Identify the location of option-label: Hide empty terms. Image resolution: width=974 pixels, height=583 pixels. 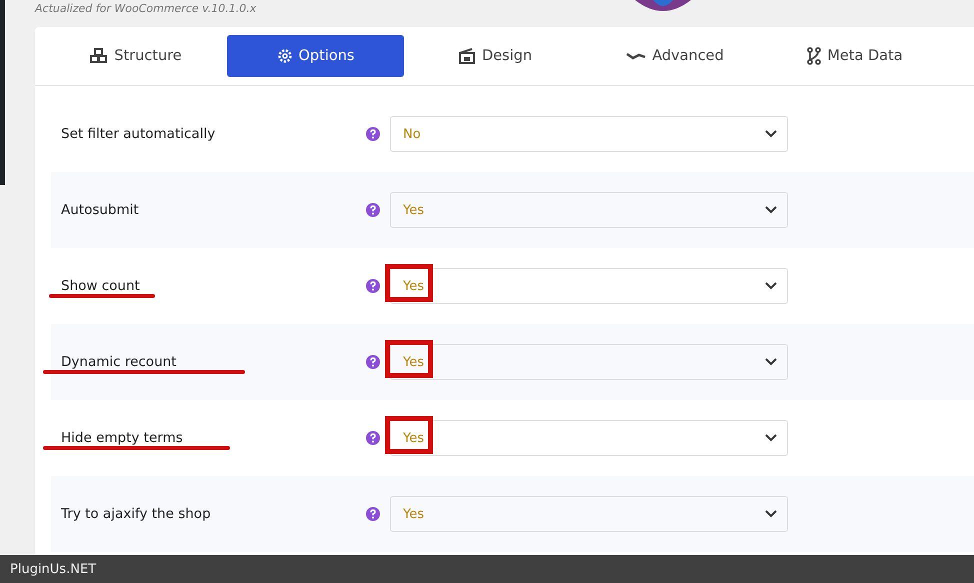
(122, 438).